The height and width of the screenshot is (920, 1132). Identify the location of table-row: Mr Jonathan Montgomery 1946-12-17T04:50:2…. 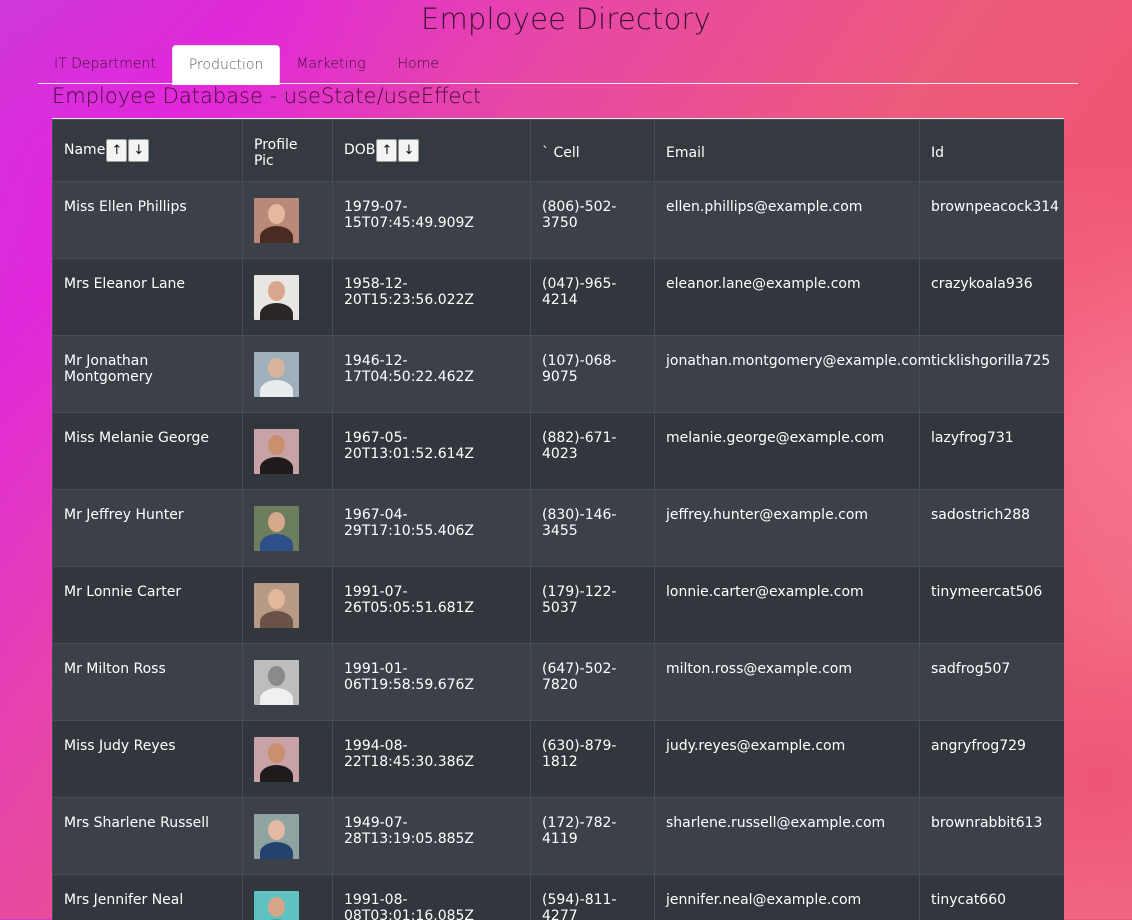
(559, 374).